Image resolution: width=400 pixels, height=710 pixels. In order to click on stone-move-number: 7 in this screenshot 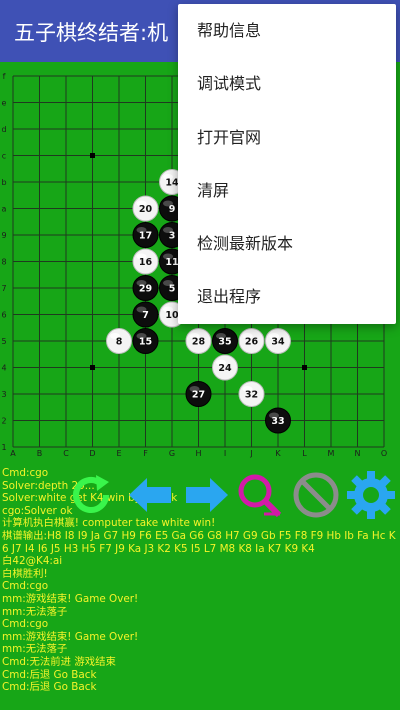, I will do `click(145, 315)`.